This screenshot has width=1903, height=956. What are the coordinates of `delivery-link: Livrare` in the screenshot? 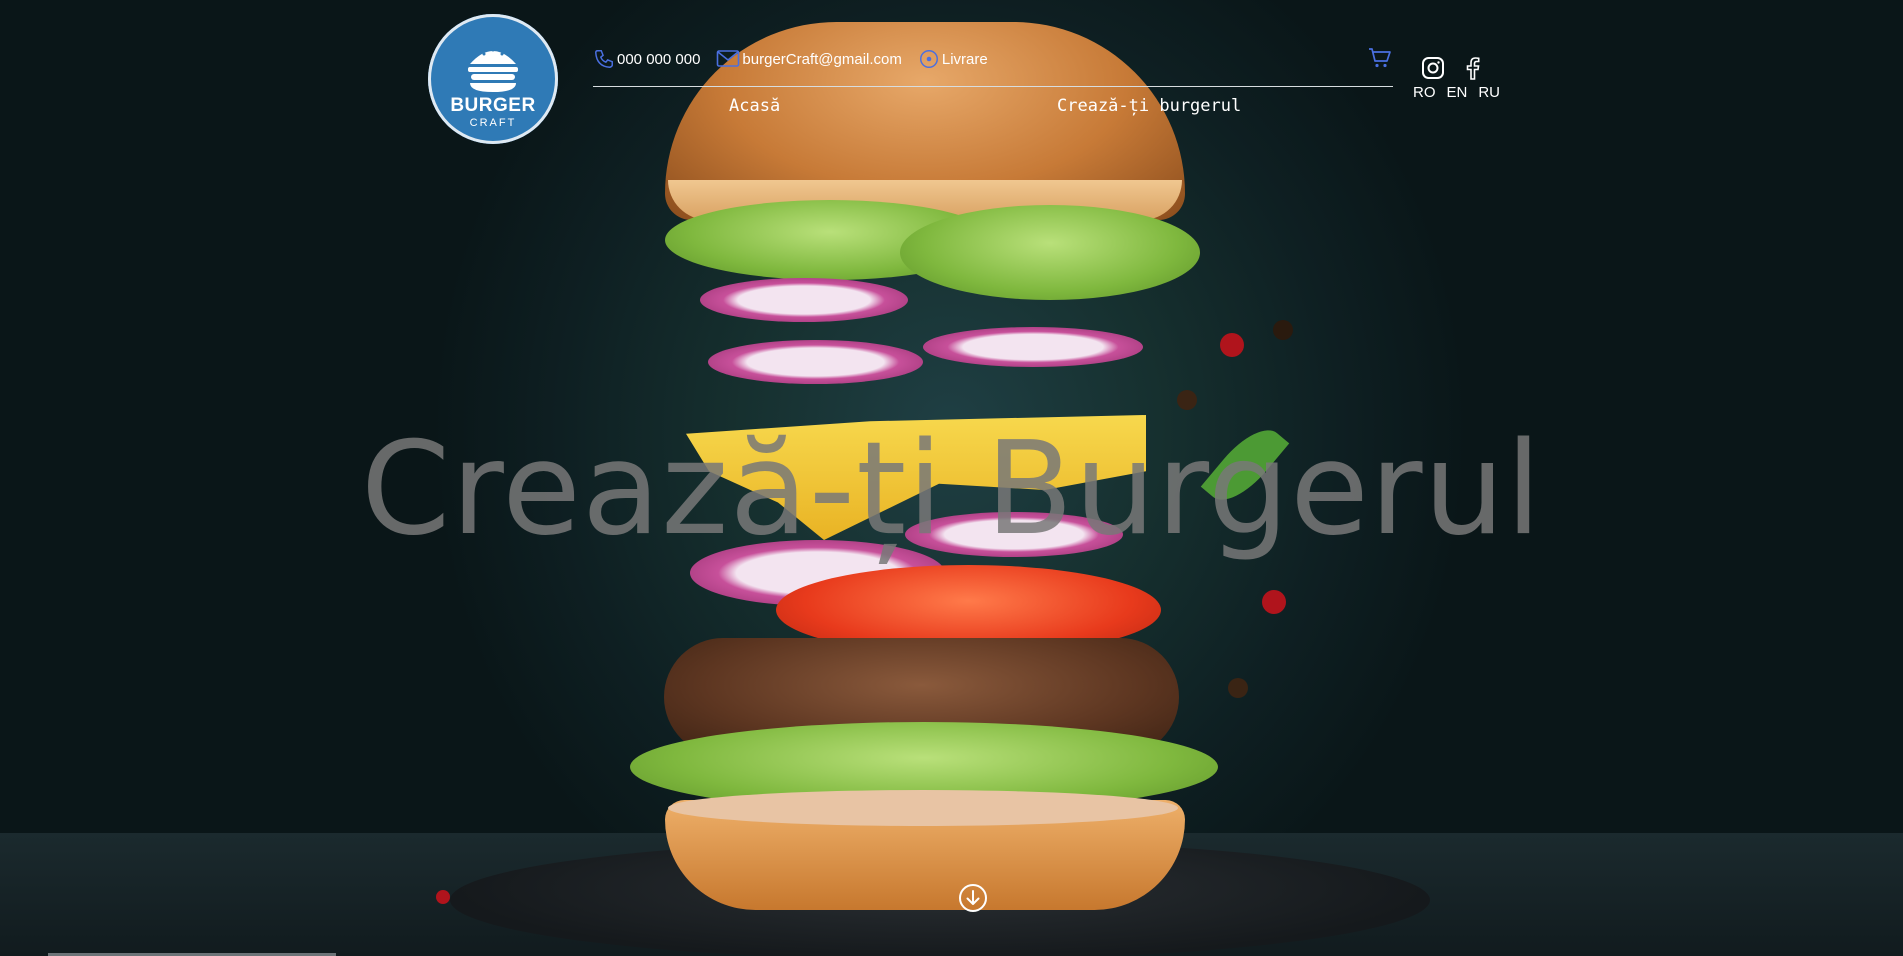 It's located at (964, 59).